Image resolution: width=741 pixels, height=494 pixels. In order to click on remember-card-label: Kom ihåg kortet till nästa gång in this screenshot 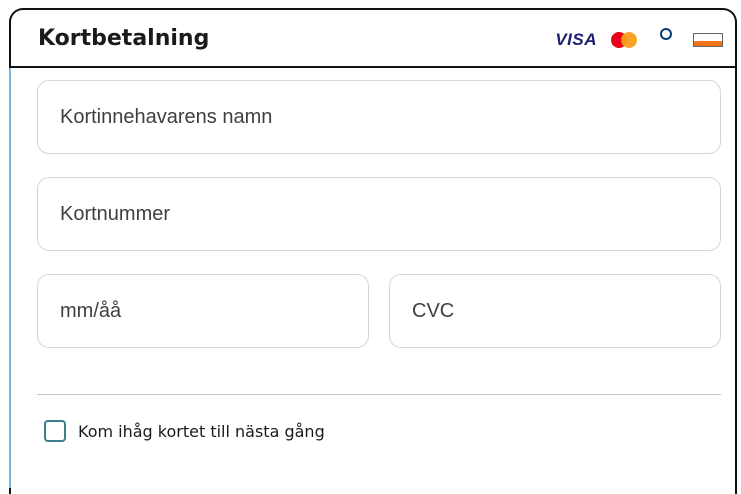, I will do `click(201, 431)`.